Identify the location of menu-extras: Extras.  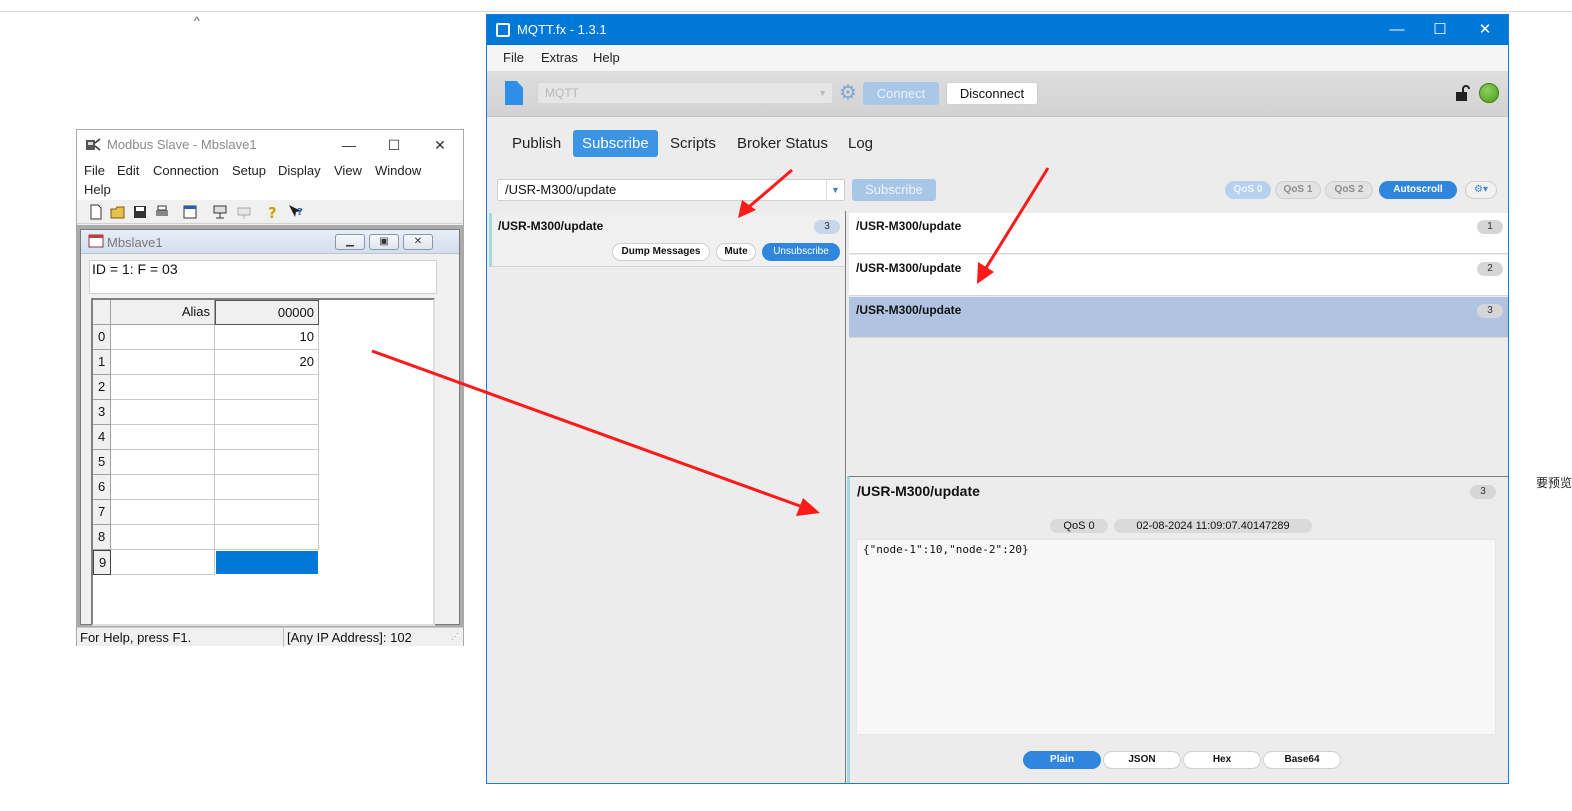
(559, 57).